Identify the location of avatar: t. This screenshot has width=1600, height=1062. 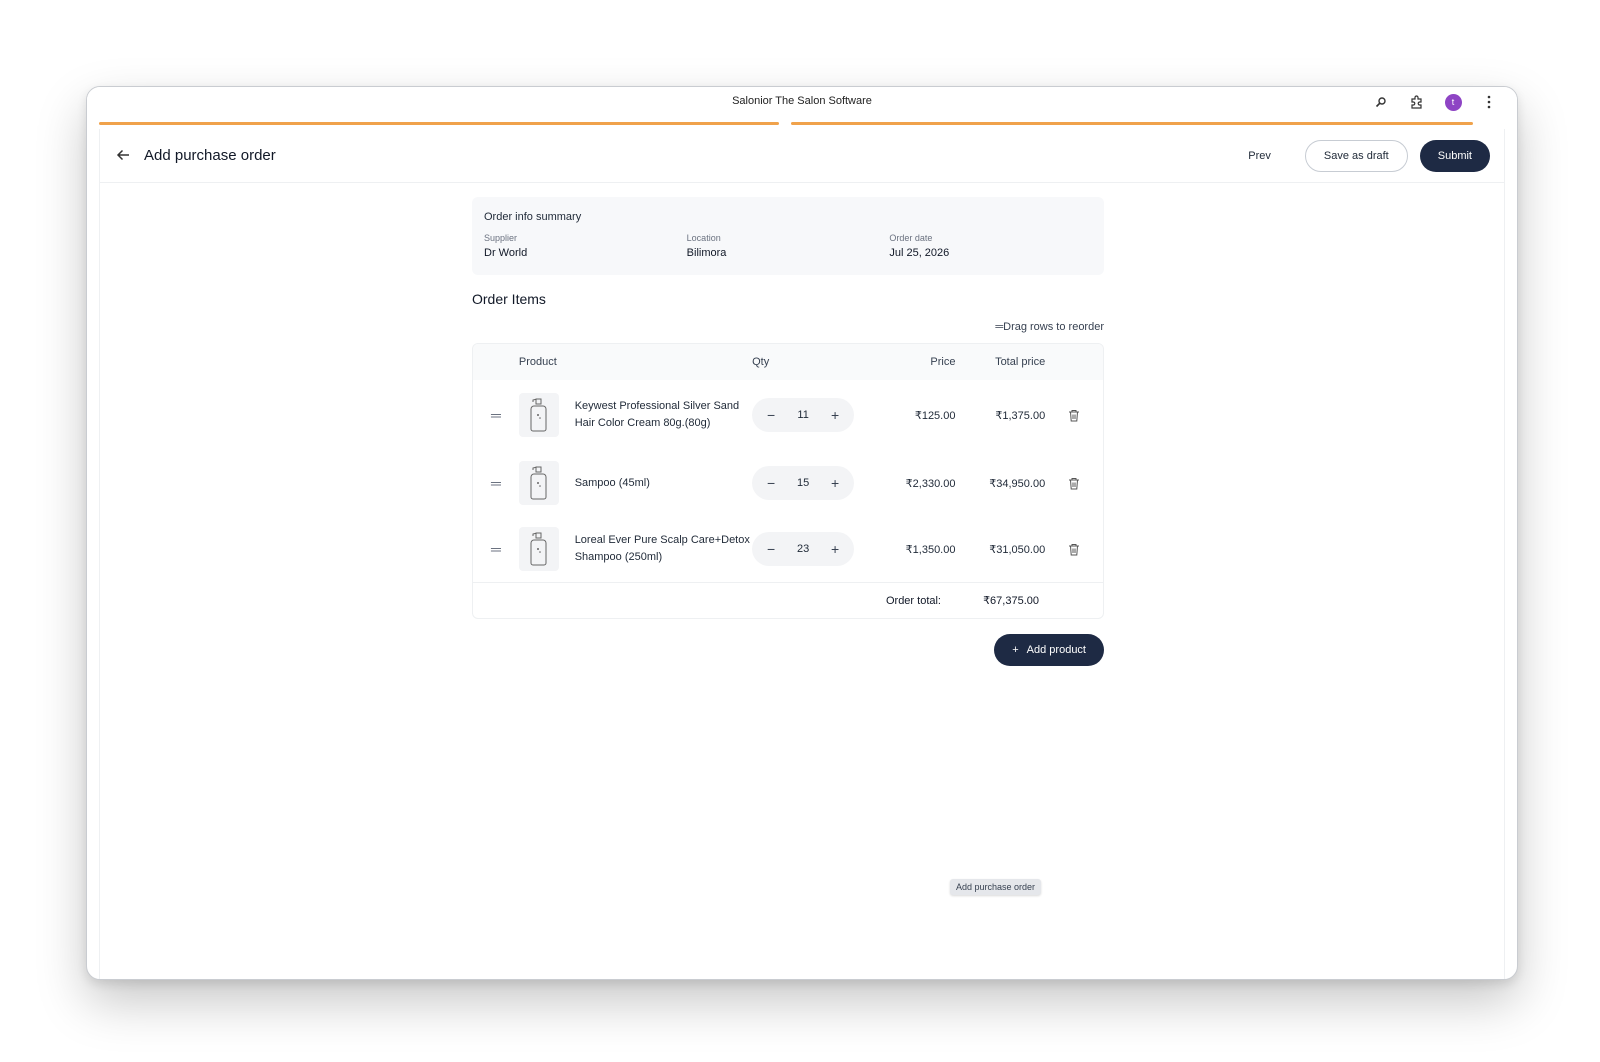
(1453, 102).